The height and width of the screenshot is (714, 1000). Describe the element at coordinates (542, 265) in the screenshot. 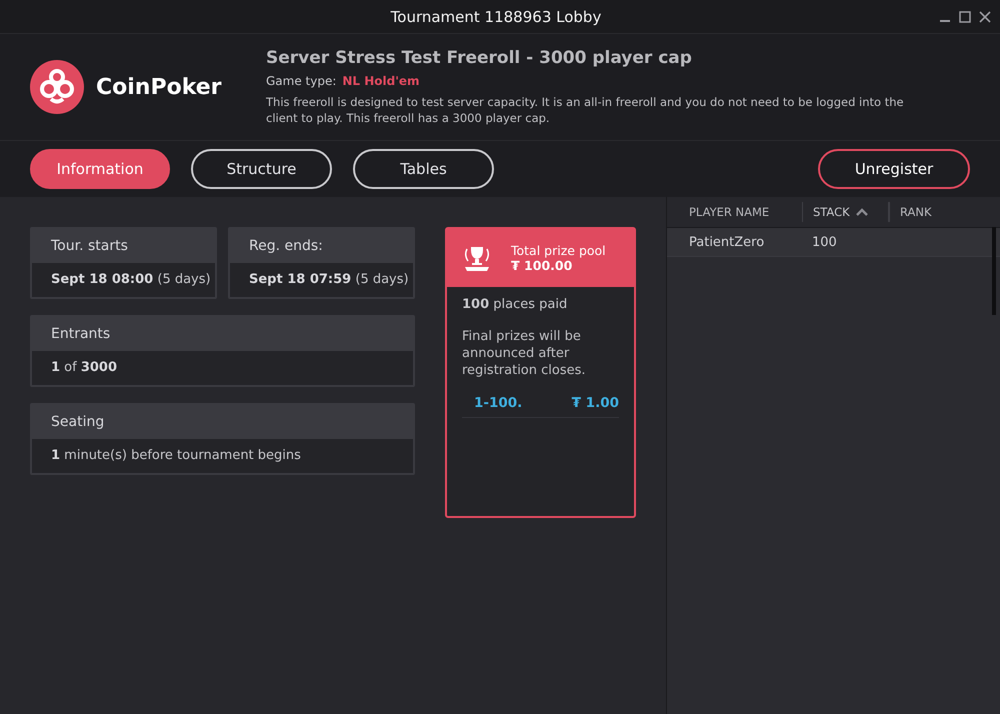

I see `prize-pool-amount: ₮ 100.00` at that location.